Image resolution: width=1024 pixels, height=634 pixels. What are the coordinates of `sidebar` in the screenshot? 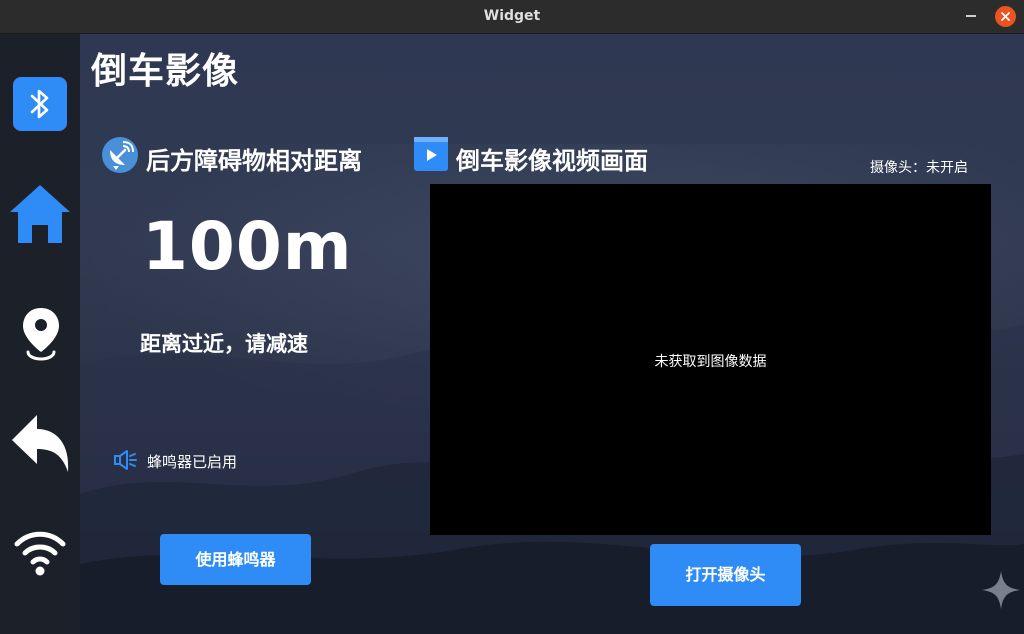 It's located at (40, 334).